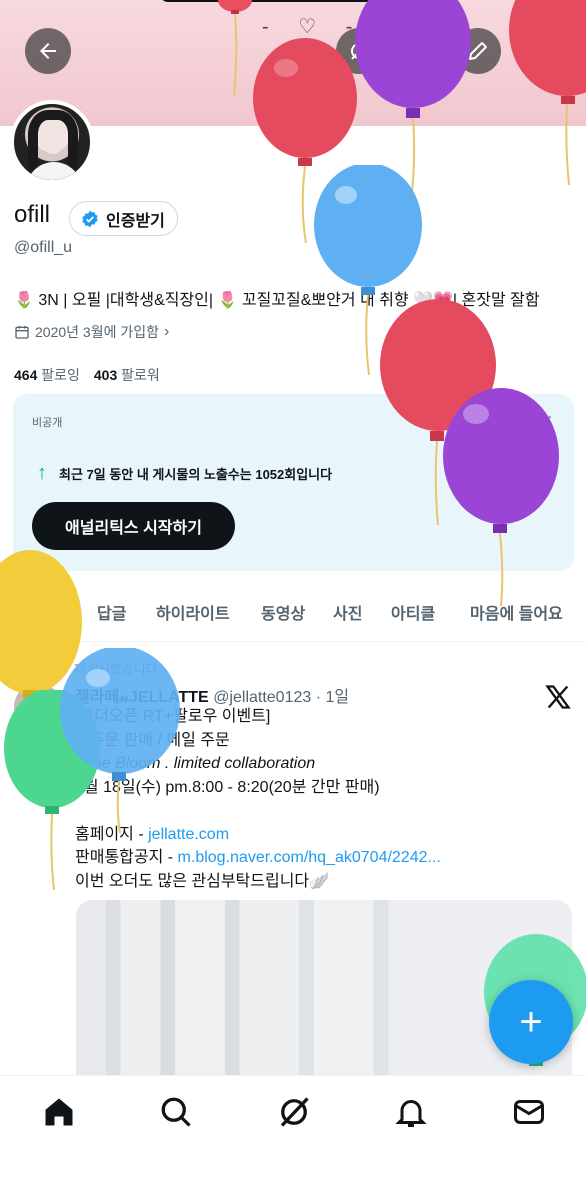  What do you see at coordinates (53, 137) in the screenshot?
I see `avatar-face` at bounding box center [53, 137].